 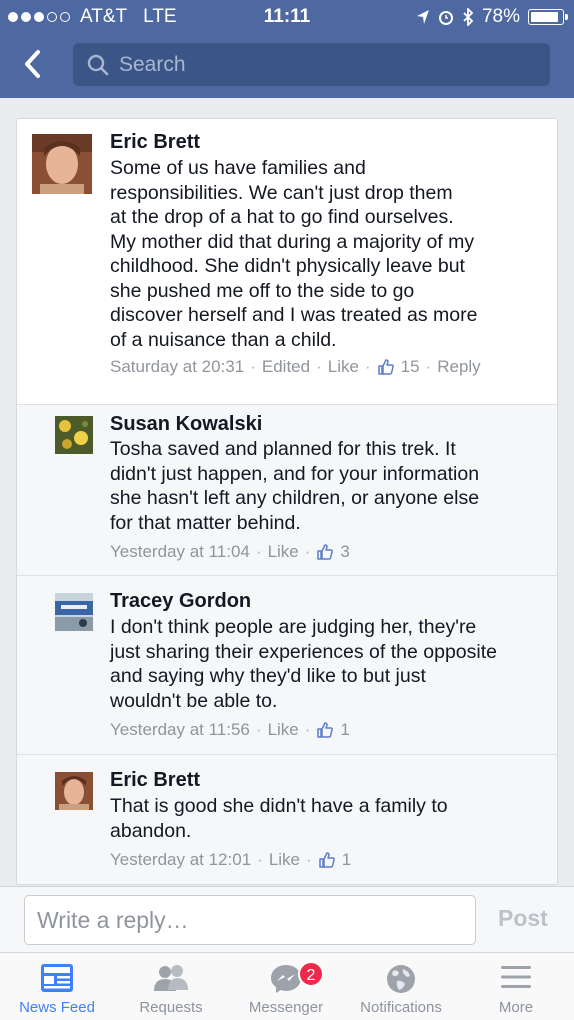 I want to click on edited-label: Edited, so click(x=286, y=367).